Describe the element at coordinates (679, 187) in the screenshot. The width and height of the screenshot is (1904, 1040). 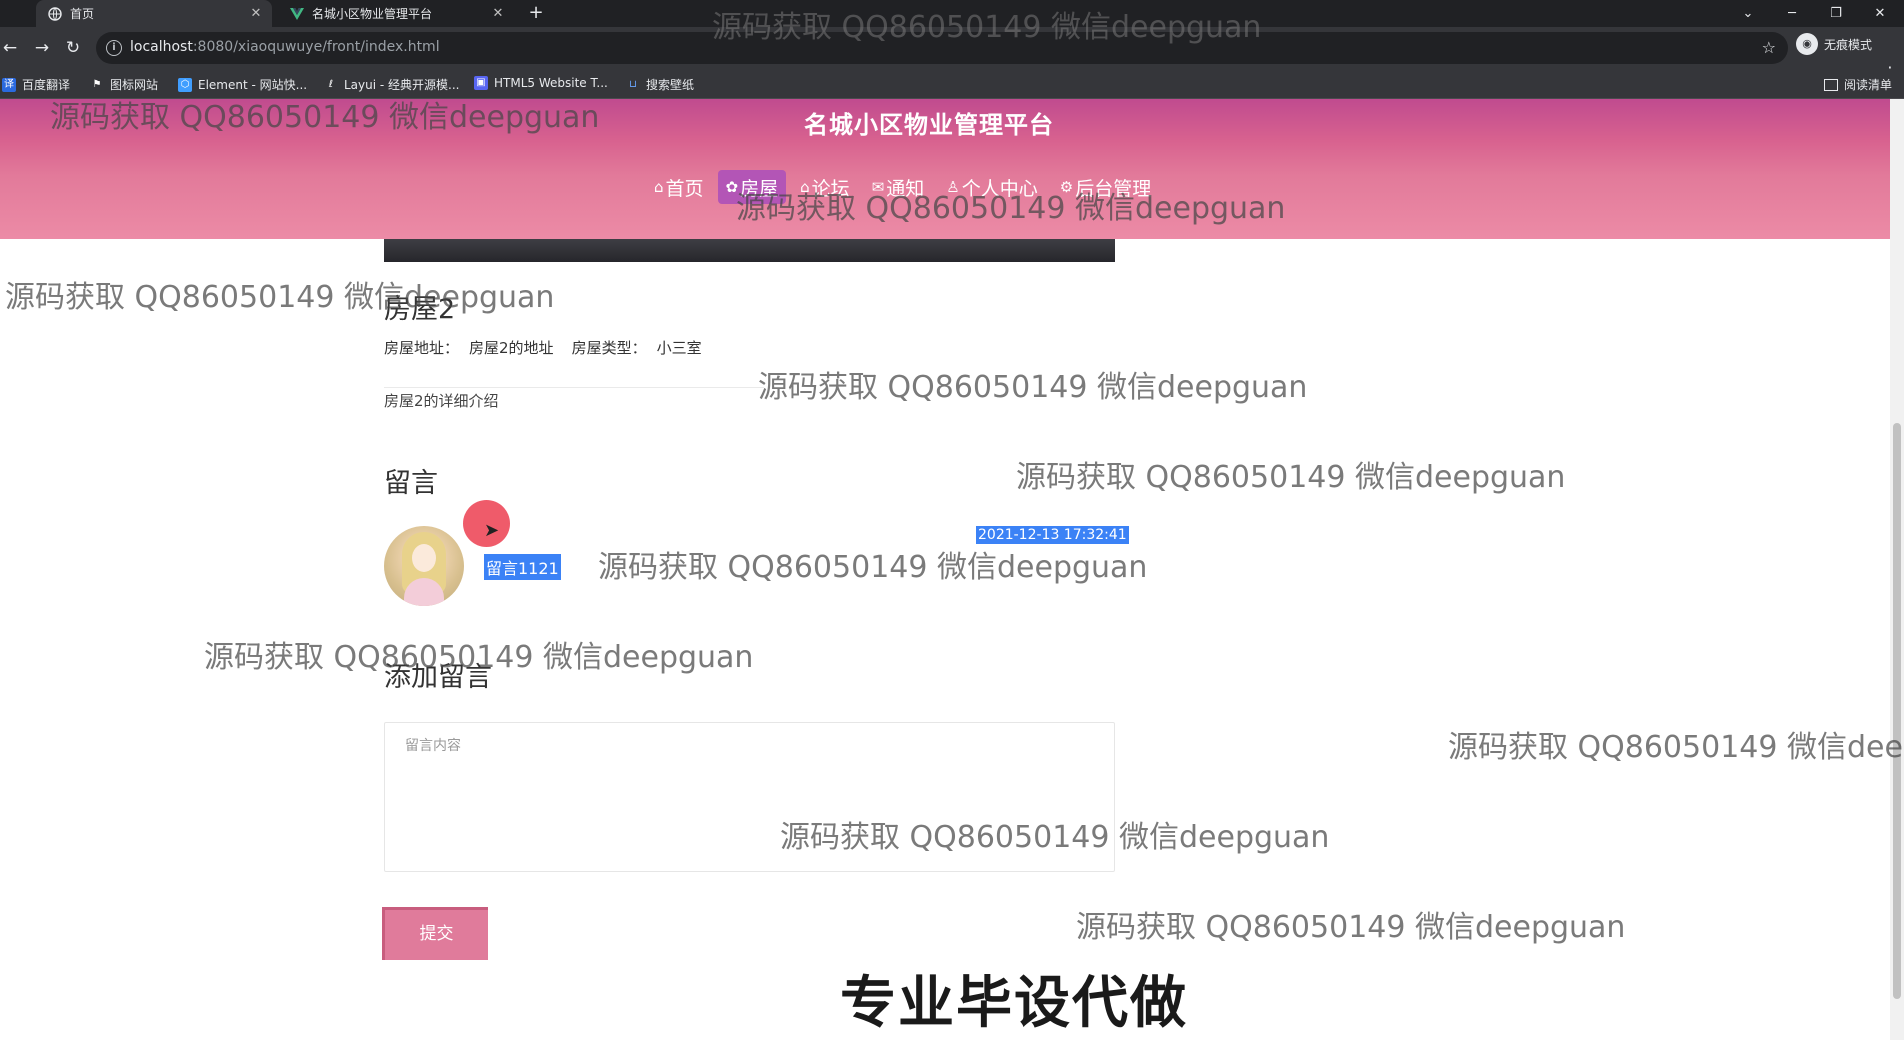
I see `nav-item-home: ⌂ 首页` at that location.